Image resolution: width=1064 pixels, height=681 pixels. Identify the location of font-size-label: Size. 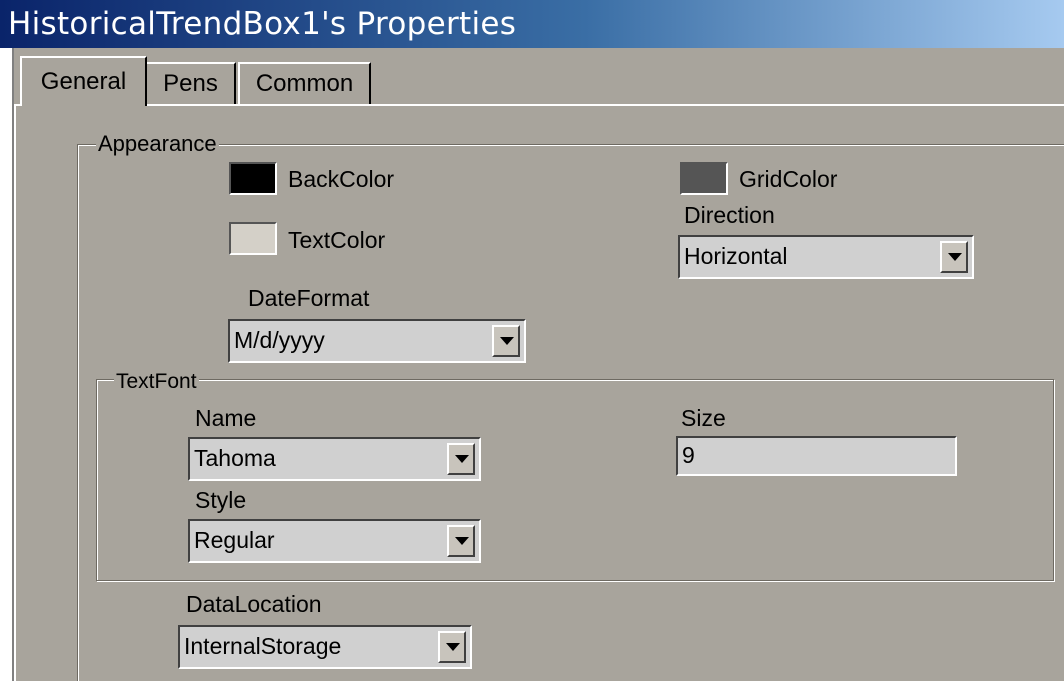
(703, 418).